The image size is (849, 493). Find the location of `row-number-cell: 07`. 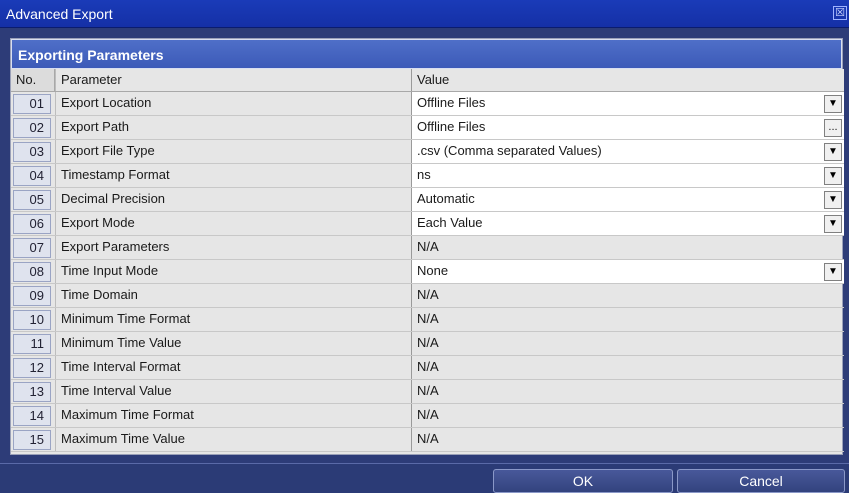

row-number-cell: 07 is located at coordinates (33, 247).